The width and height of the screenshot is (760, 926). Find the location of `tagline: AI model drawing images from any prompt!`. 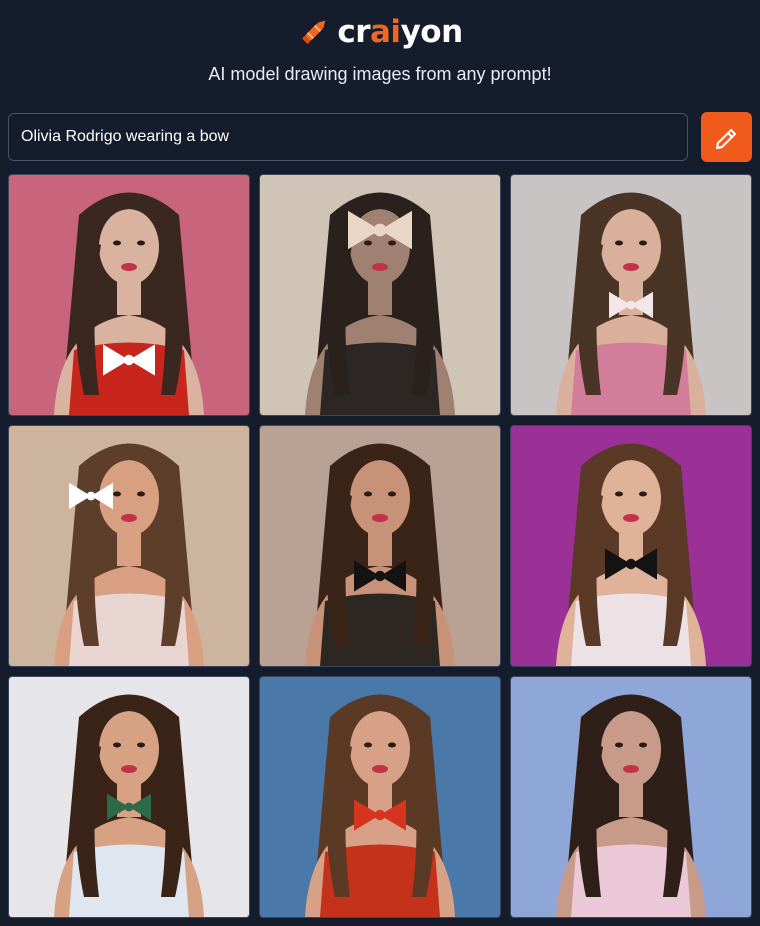

tagline: AI model drawing images from any prompt! is located at coordinates (380, 74).